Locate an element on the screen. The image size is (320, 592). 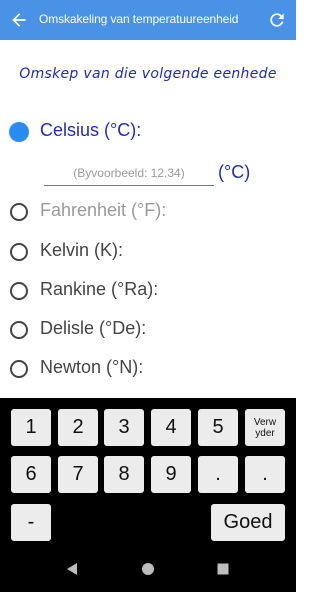
home-circle-icon is located at coordinates (148, 569).